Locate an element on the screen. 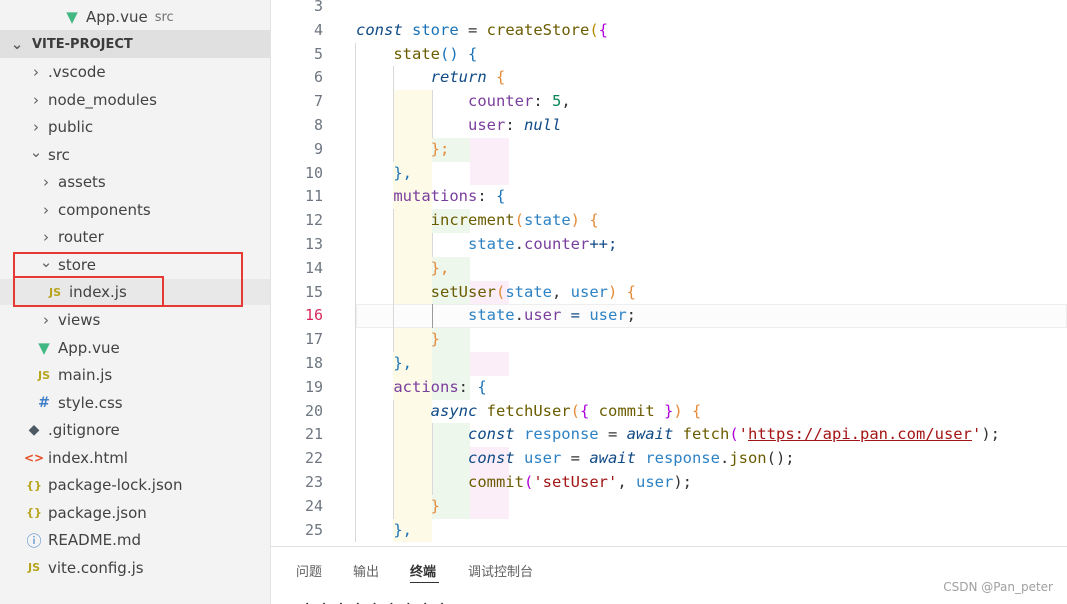  tree-item-vite-config-js: JS vite.config.js is located at coordinates (135, 568).